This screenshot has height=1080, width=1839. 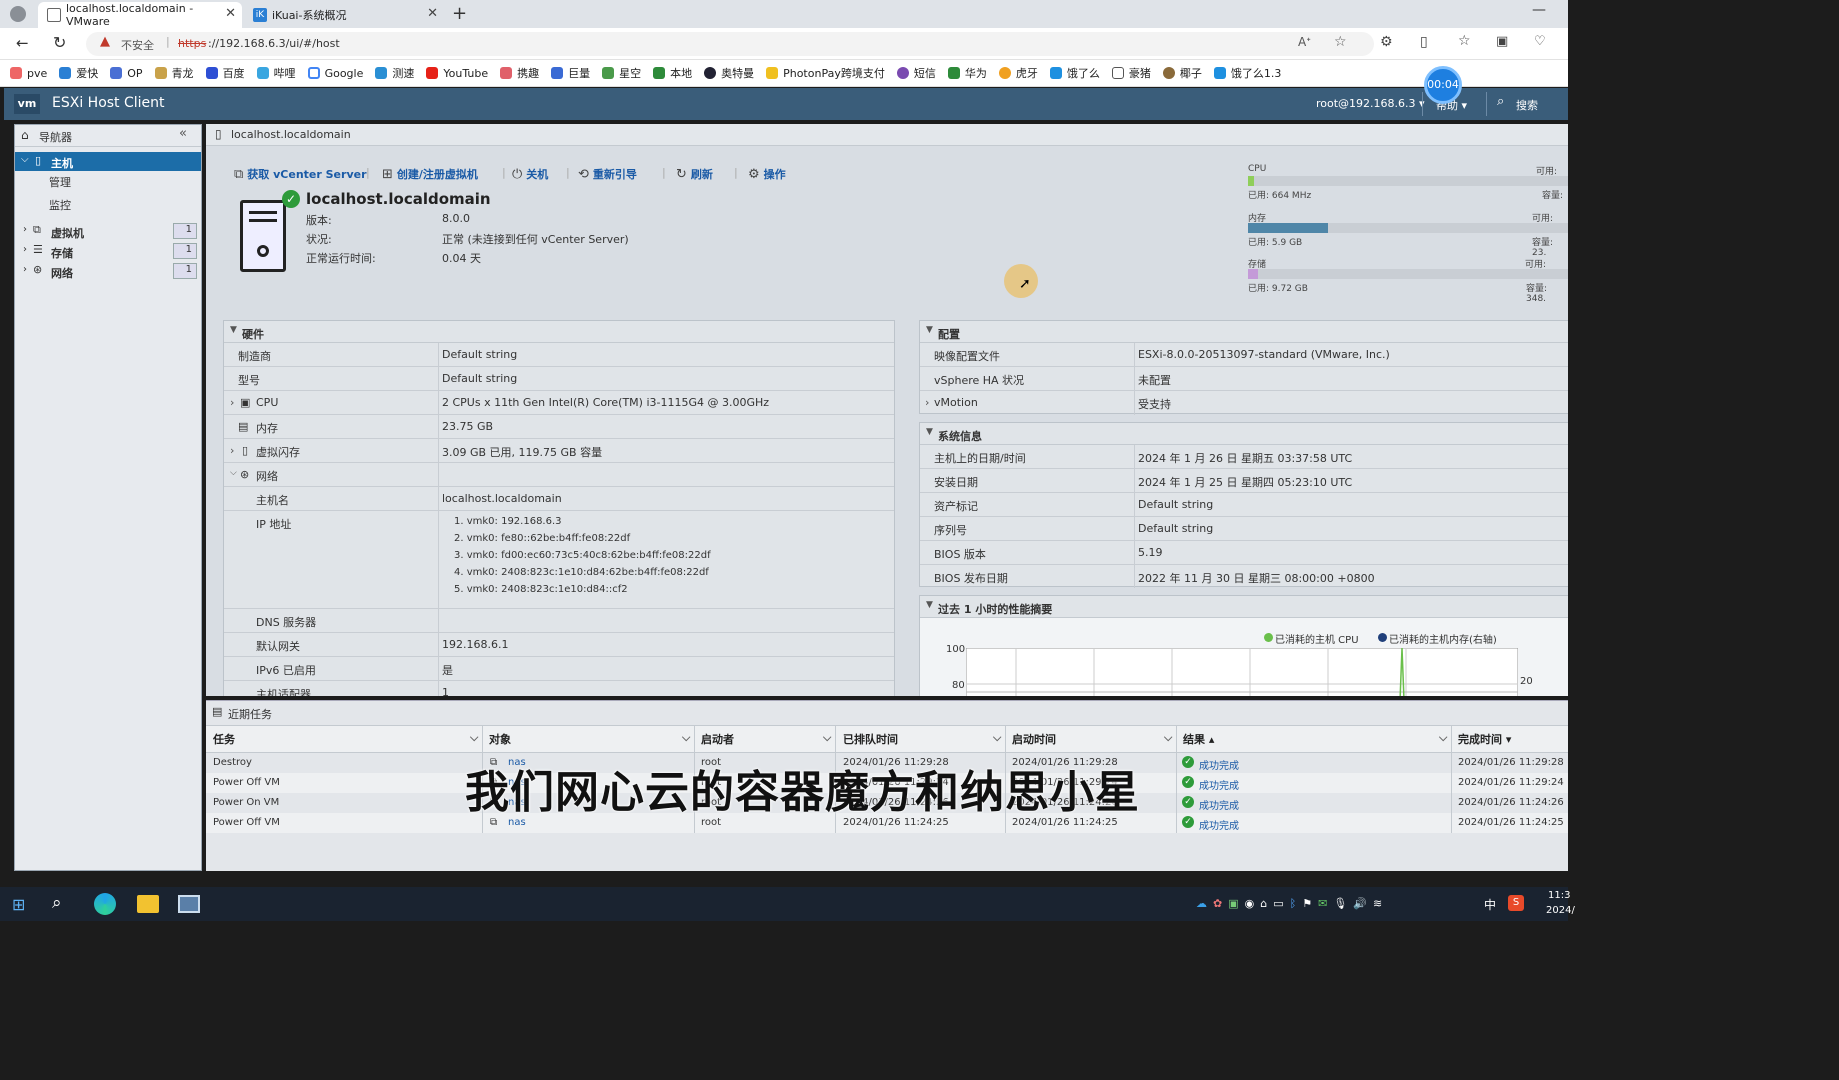 What do you see at coordinates (729, 73) in the screenshot?
I see `bookmark-ultraman: 奥特曼` at bounding box center [729, 73].